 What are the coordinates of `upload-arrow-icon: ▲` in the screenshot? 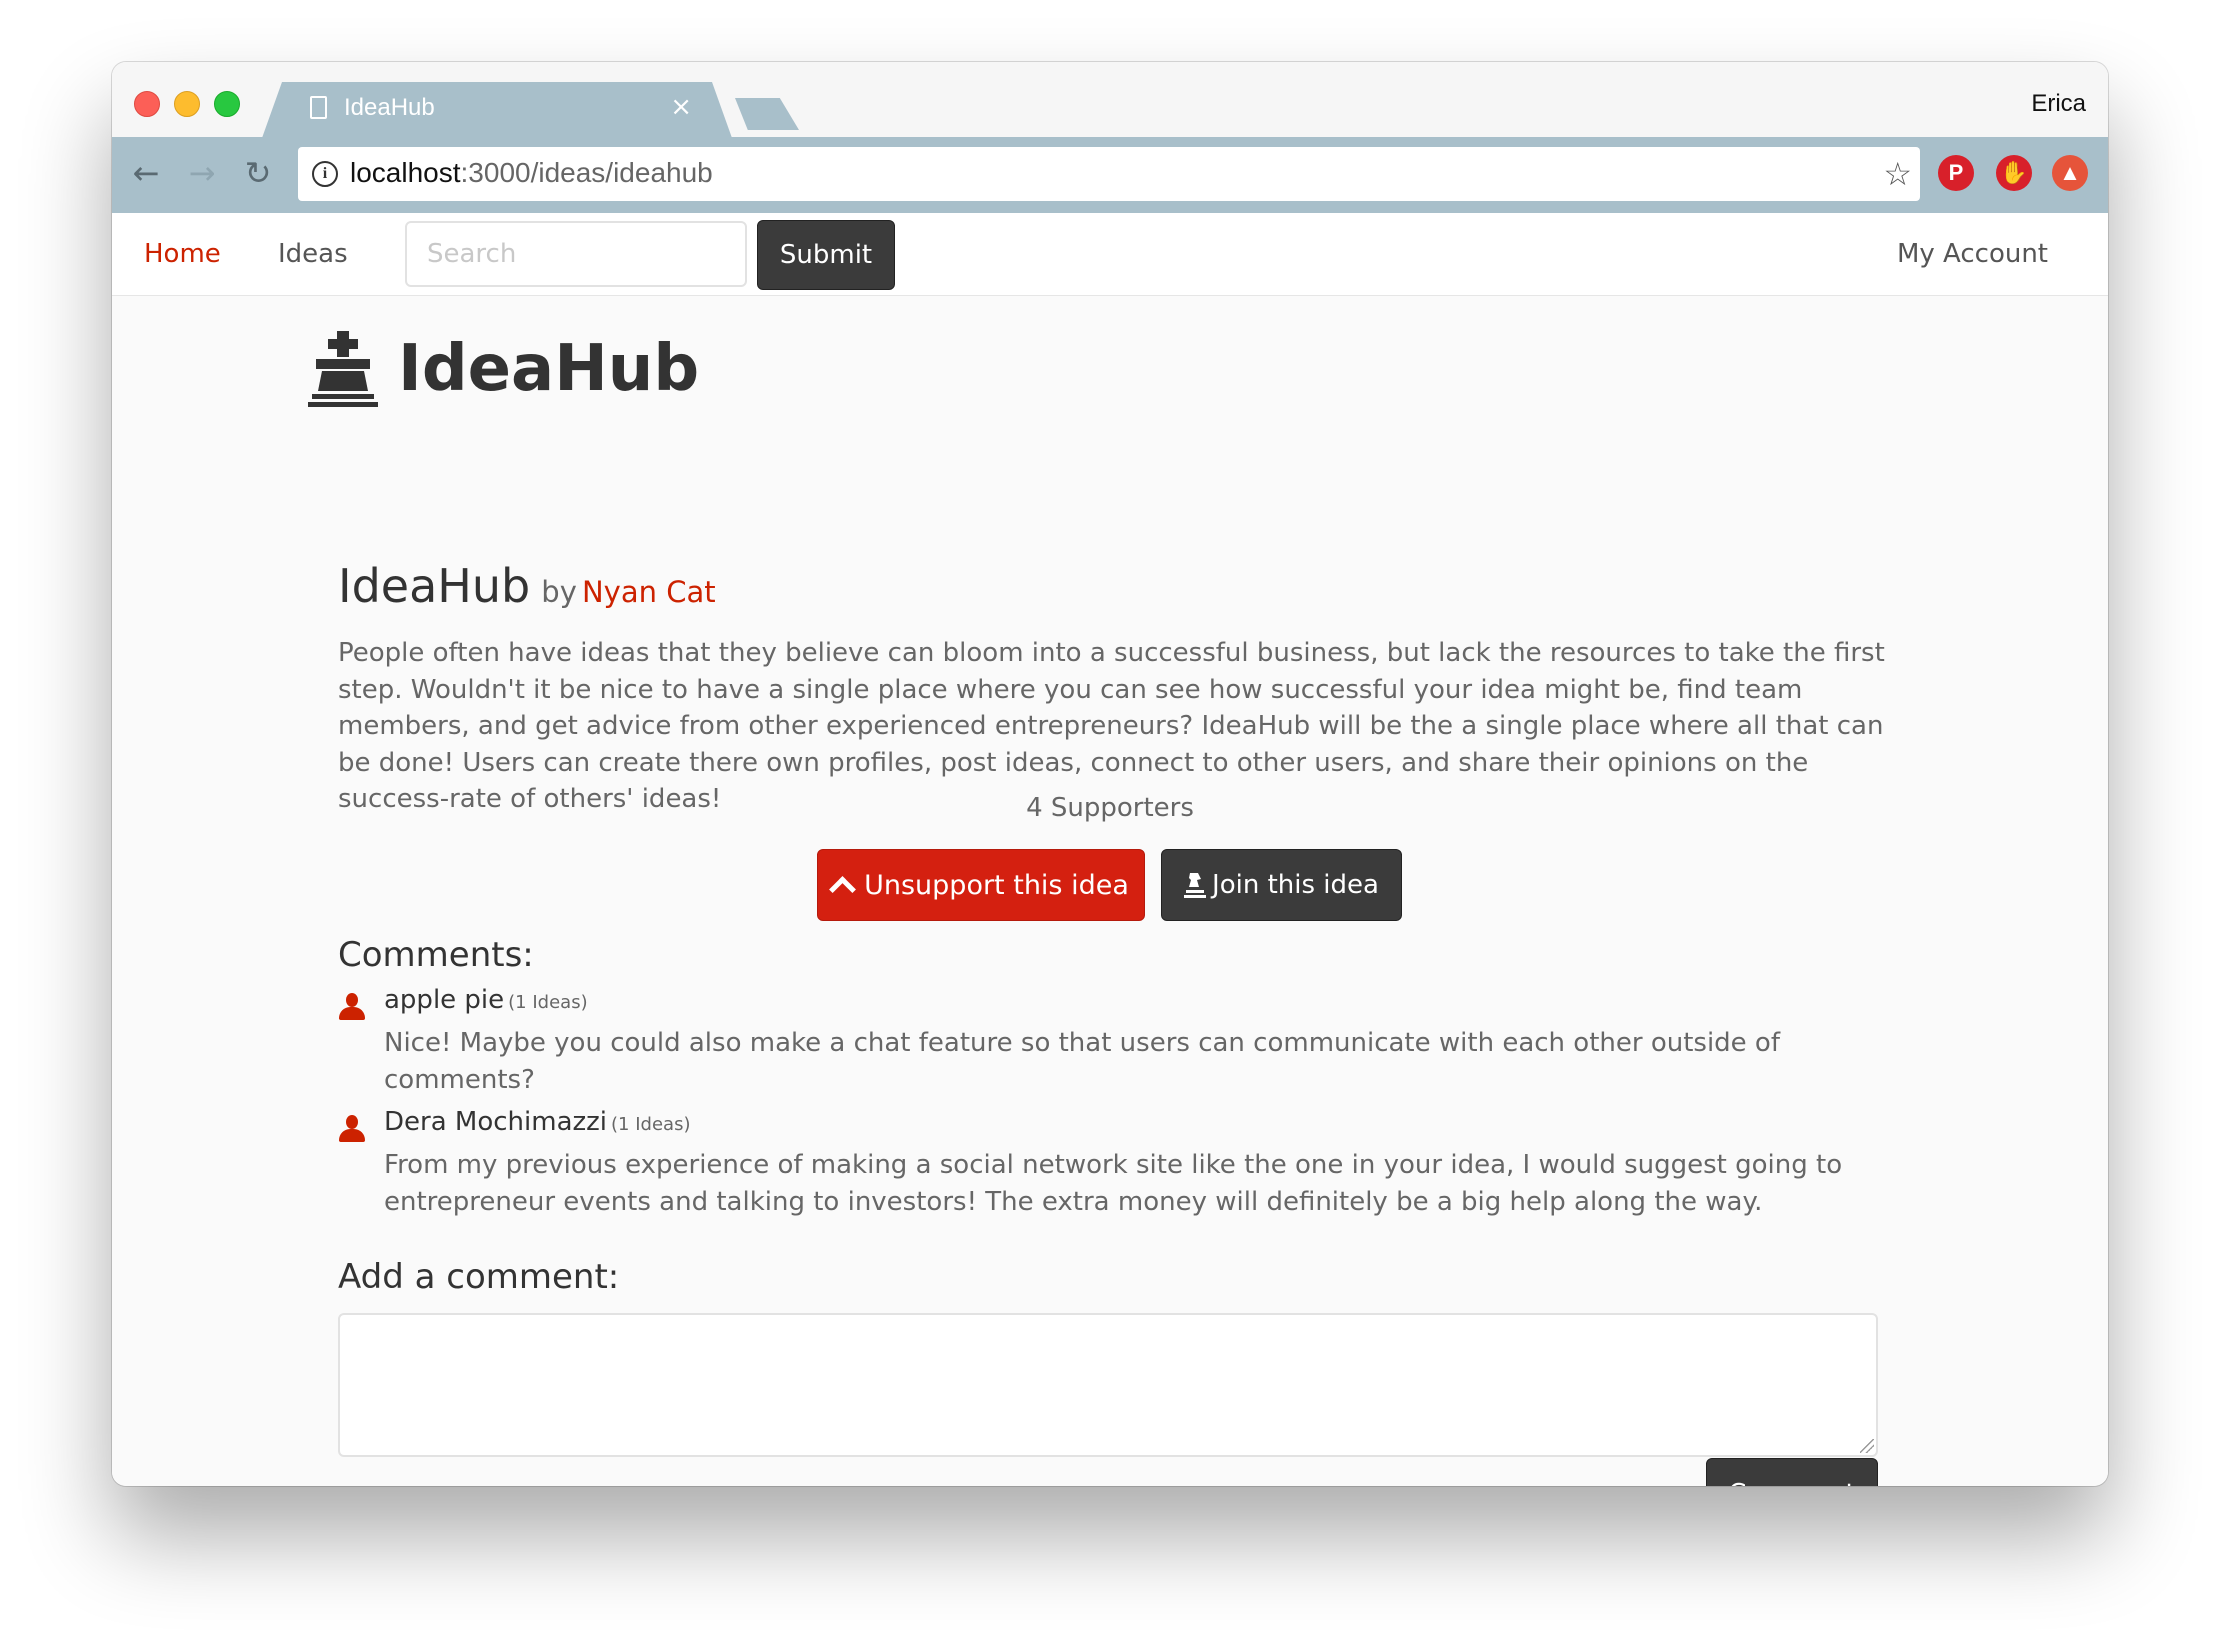 It's located at (2070, 173).